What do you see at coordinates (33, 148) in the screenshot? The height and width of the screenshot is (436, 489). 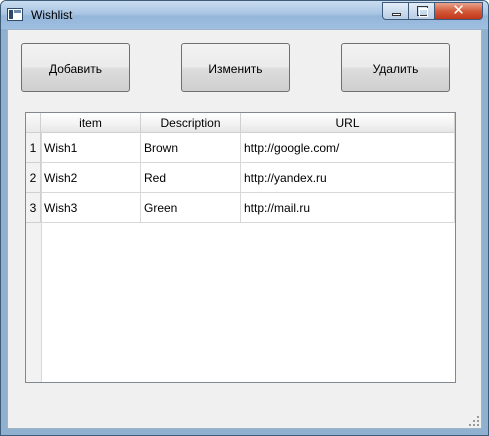 I see `row-number: 1` at bounding box center [33, 148].